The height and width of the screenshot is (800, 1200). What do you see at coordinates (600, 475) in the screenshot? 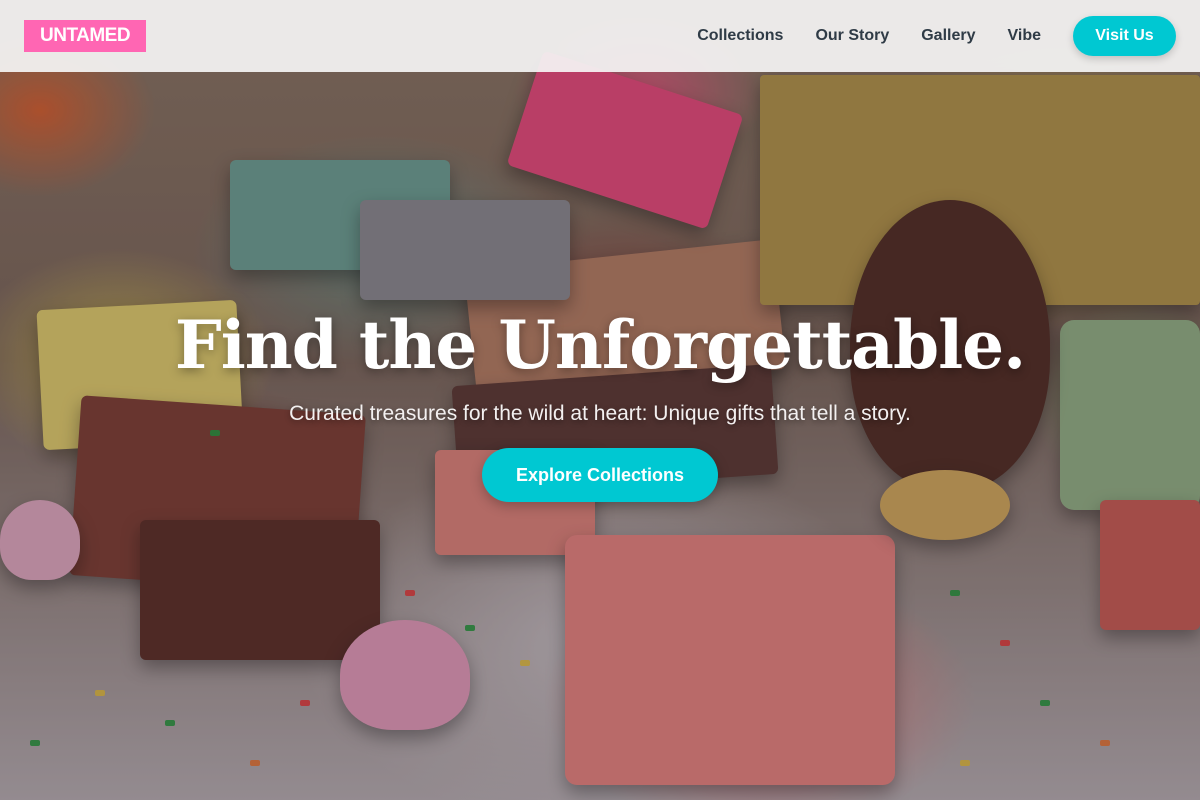
I see `explore-collections-button: Explore Collections` at bounding box center [600, 475].